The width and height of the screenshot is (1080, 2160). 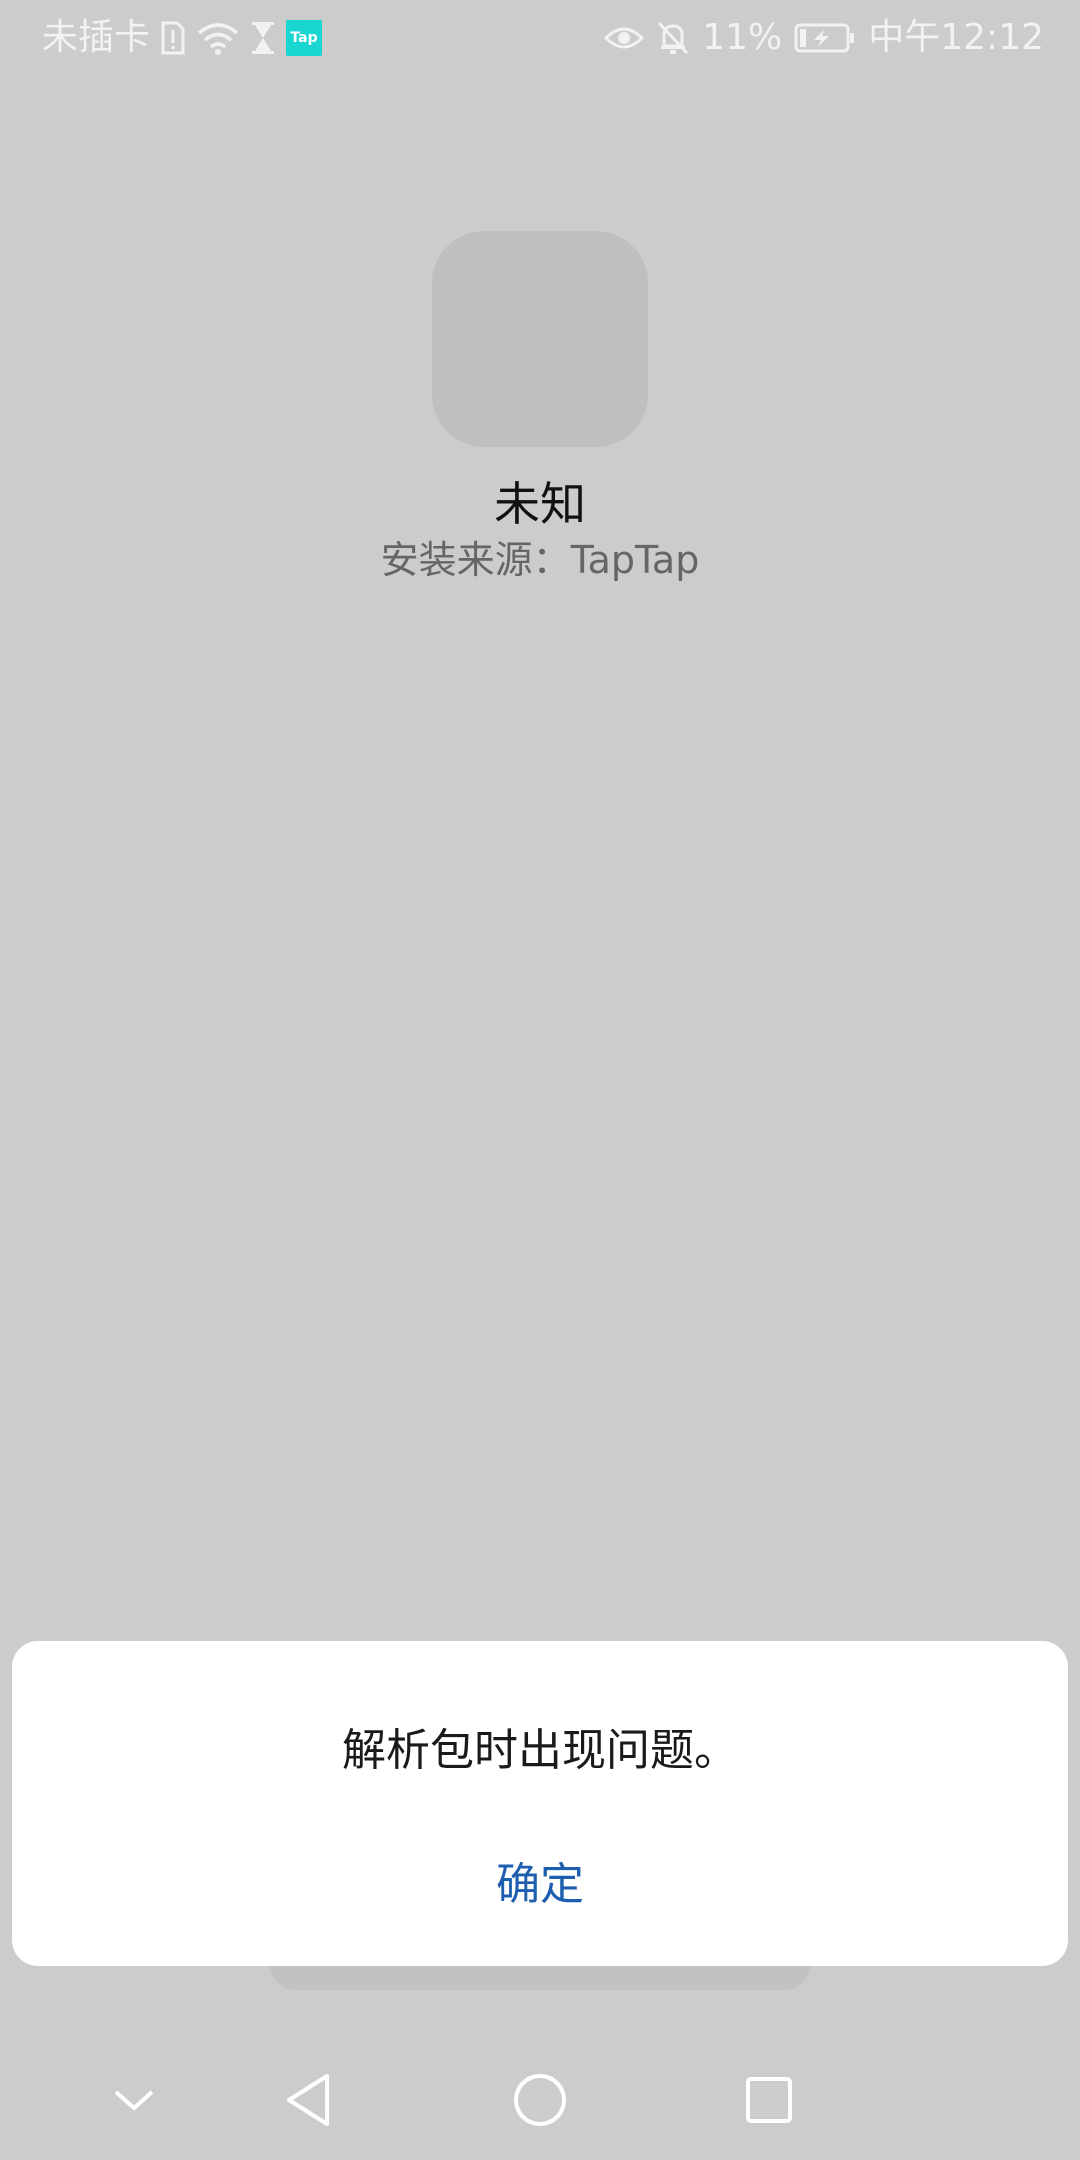 What do you see at coordinates (624, 38) in the screenshot?
I see `eye-icon` at bounding box center [624, 38].